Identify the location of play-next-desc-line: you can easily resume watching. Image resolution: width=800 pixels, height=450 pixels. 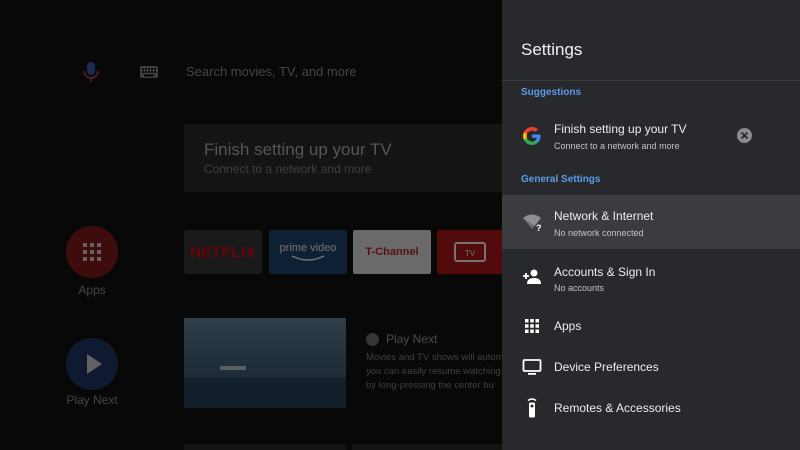
(433, 371).